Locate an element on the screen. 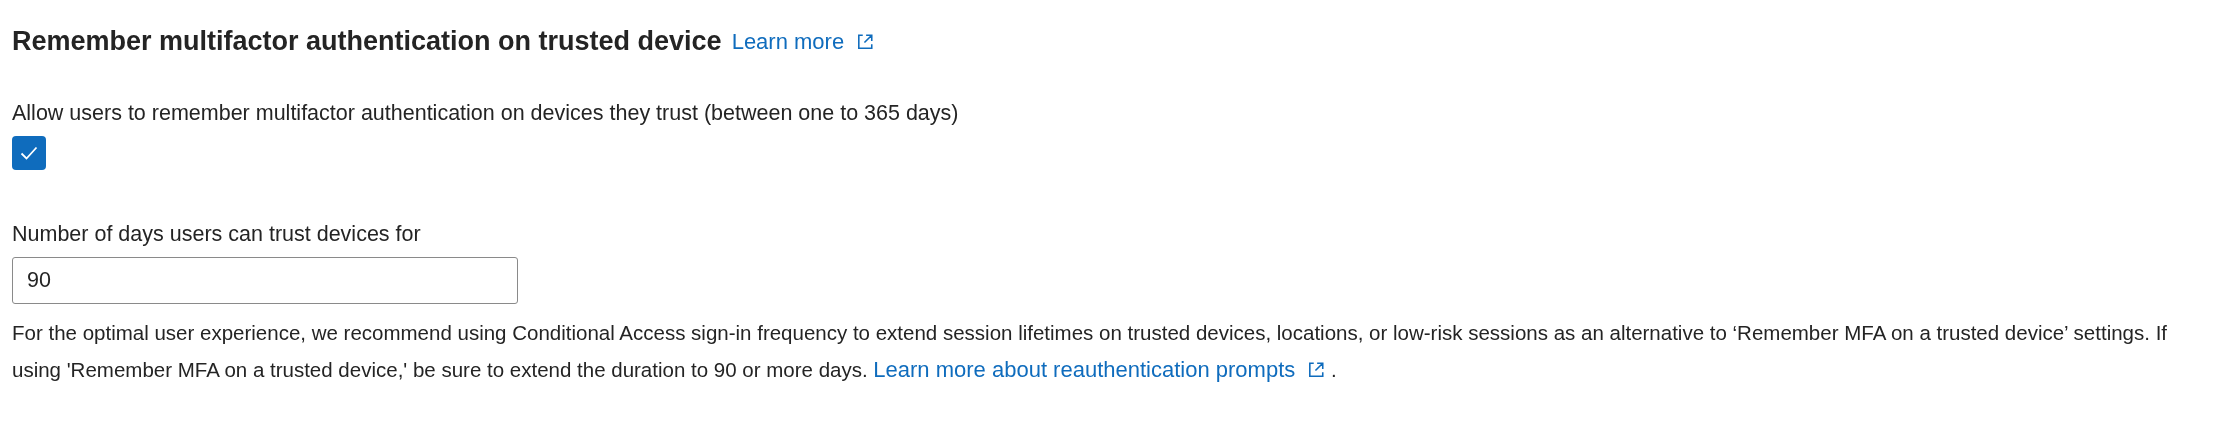  learn-more-link: Learn more is located at coordinates (803, 41).